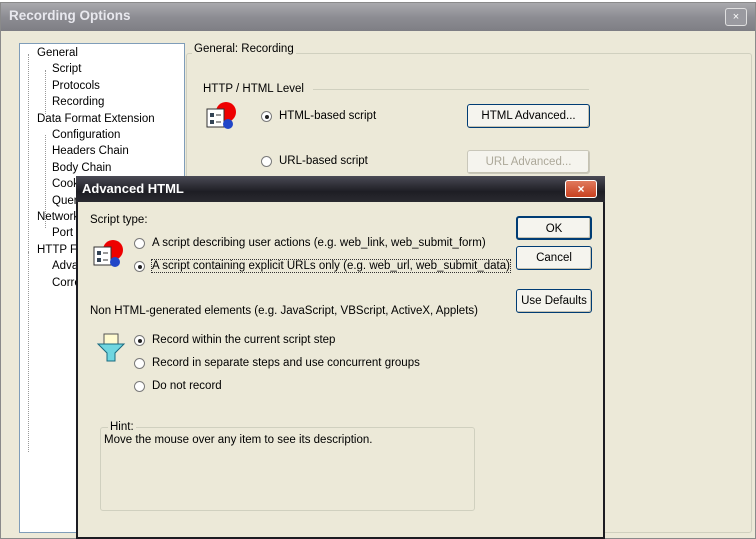 The width and height of the screenshot is (756, 539). I want to click on tree-item: Cook, so click(65, 184).